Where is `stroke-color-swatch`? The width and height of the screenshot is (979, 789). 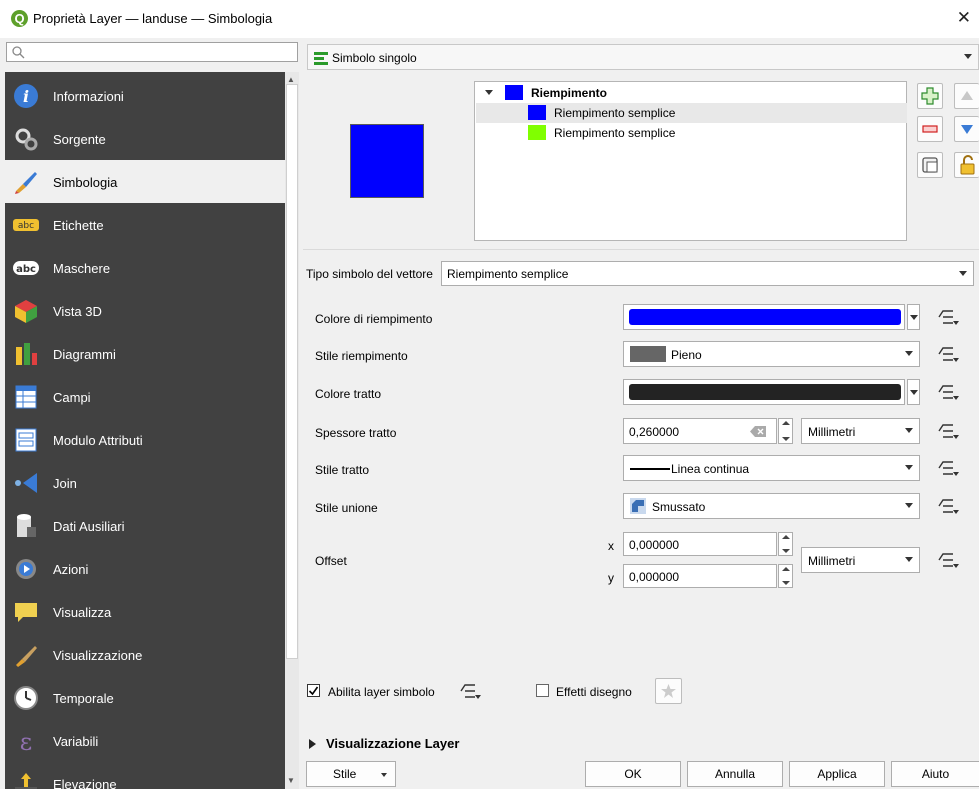
stroke-color-swatch is located at coordinates (765, 392).